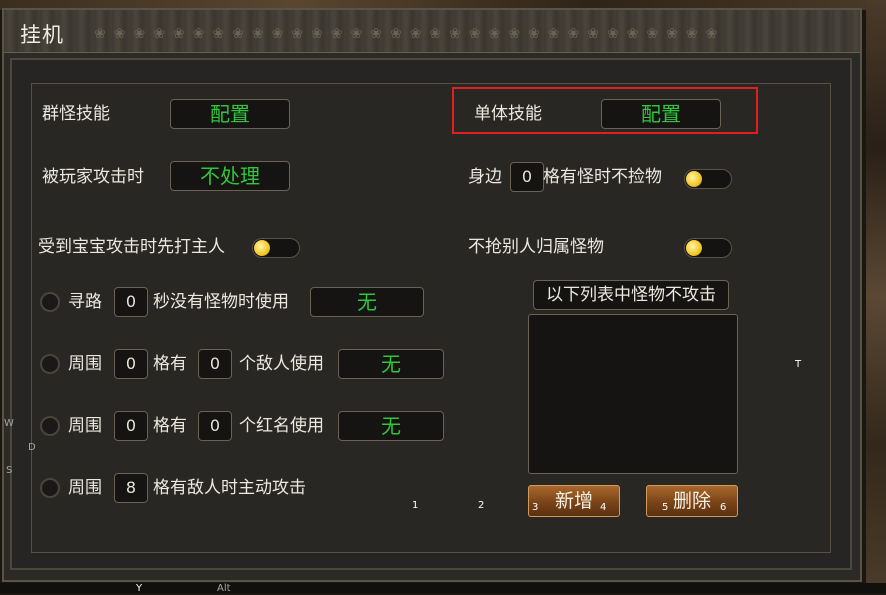 Image resolution: width=886 pixels, height=595 pixels. I want to click on nearby-loot-prefix: 身边, so click(485, 177).